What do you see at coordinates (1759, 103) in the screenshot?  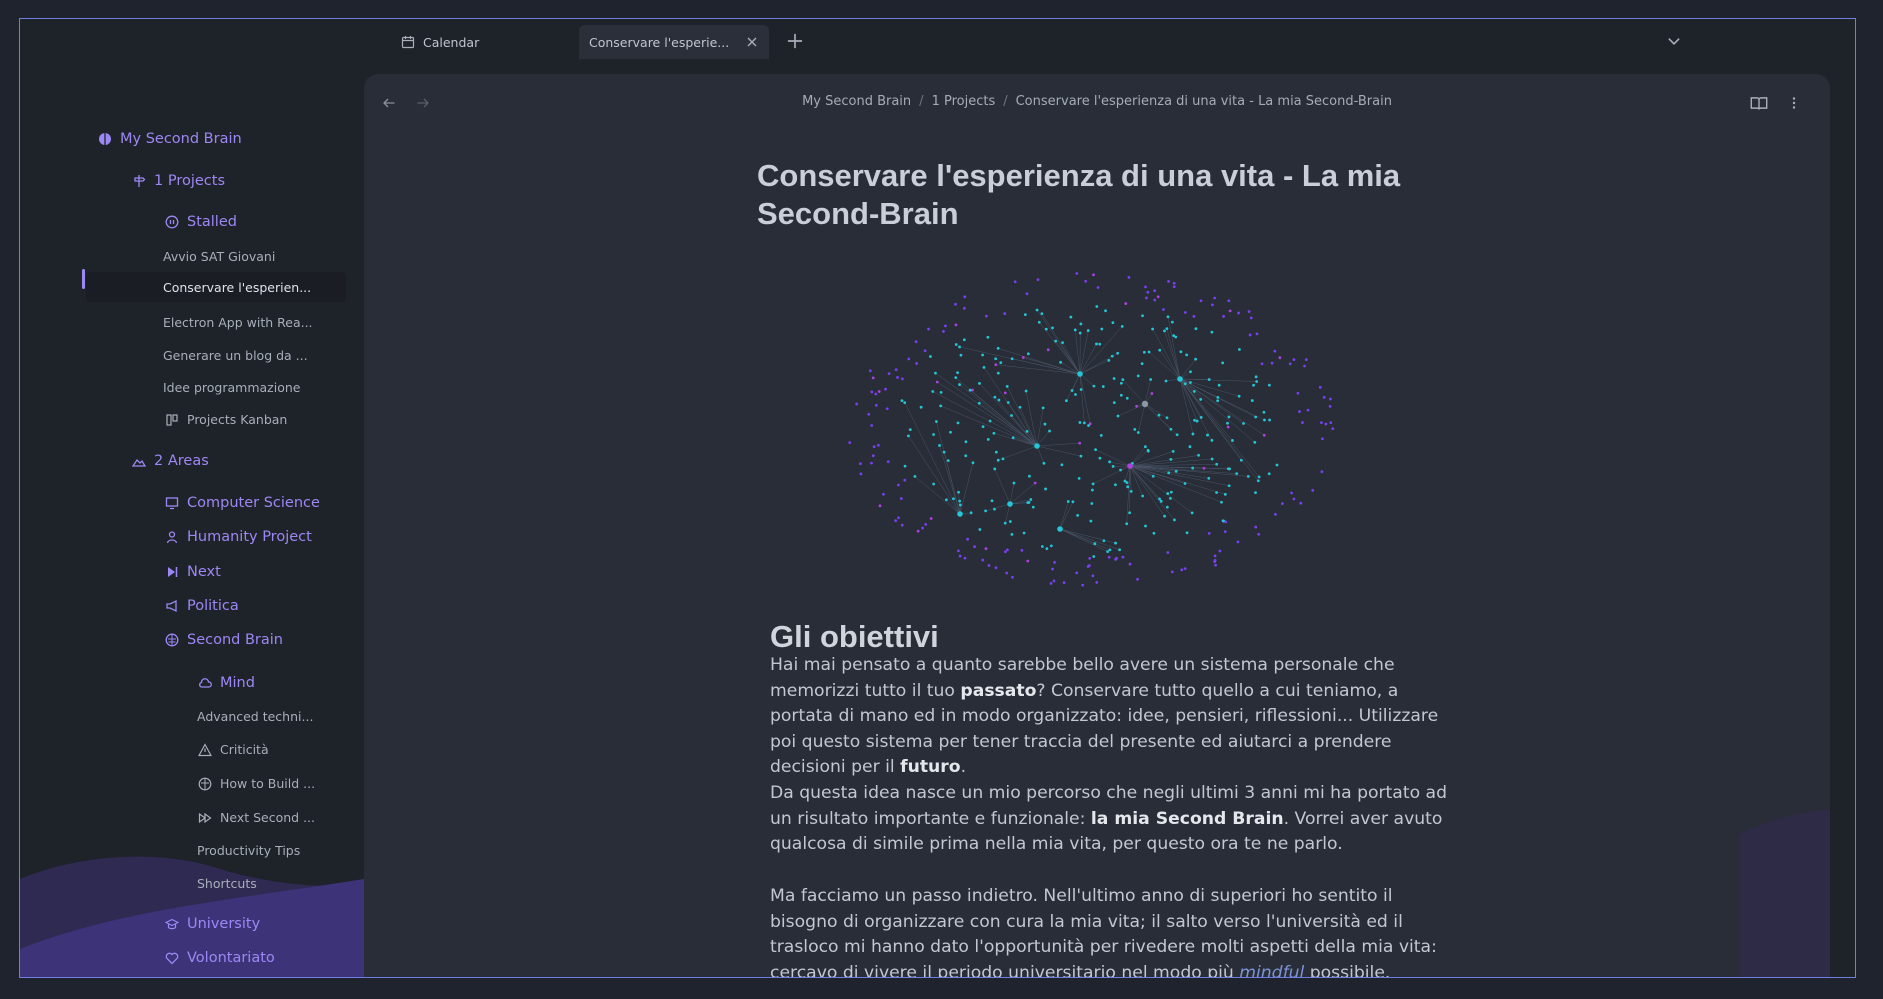 I see `reading-view-button` at bounding box center [1759, 103].